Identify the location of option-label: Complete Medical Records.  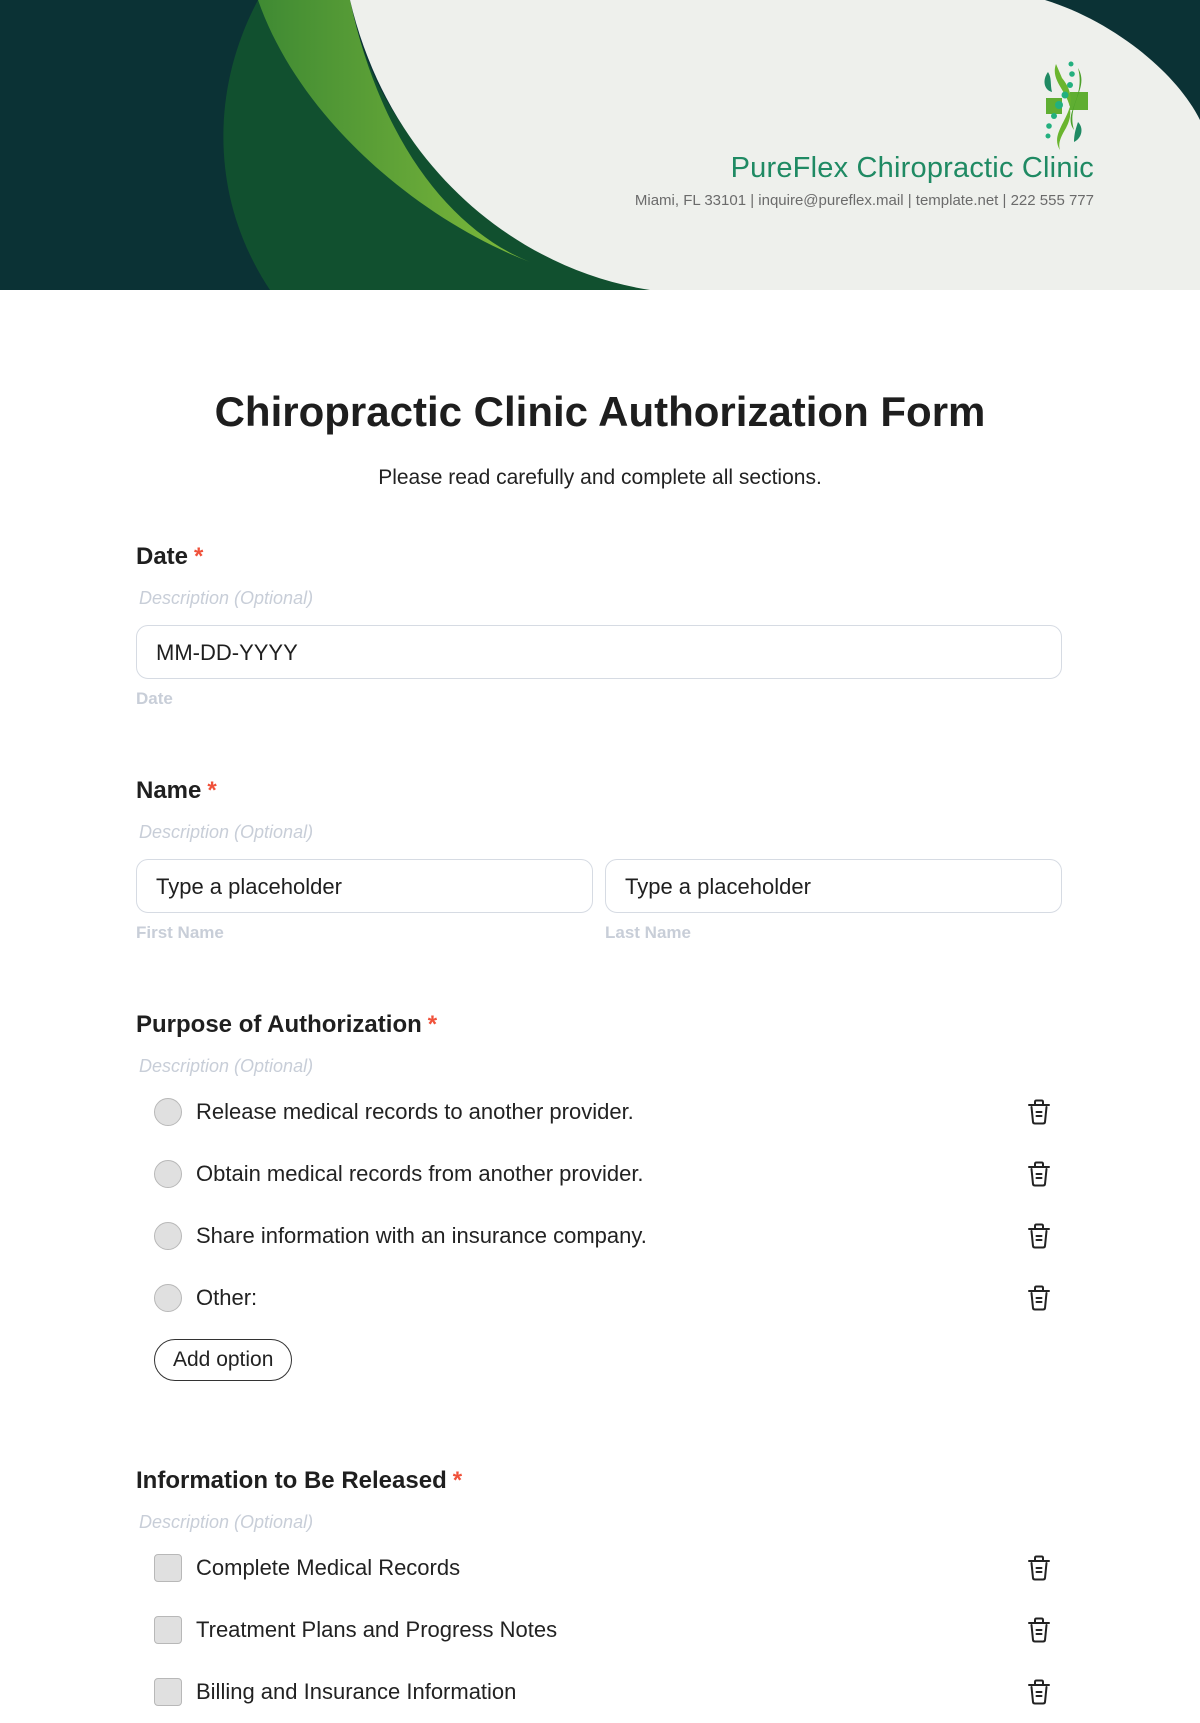
(328, 1568).